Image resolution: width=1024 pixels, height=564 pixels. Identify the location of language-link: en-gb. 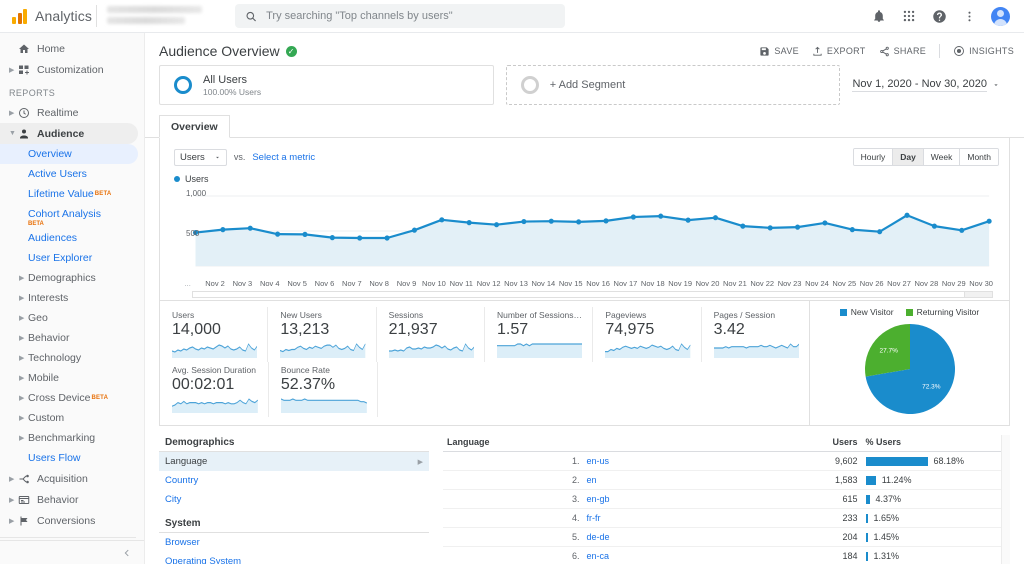
(598, 499).